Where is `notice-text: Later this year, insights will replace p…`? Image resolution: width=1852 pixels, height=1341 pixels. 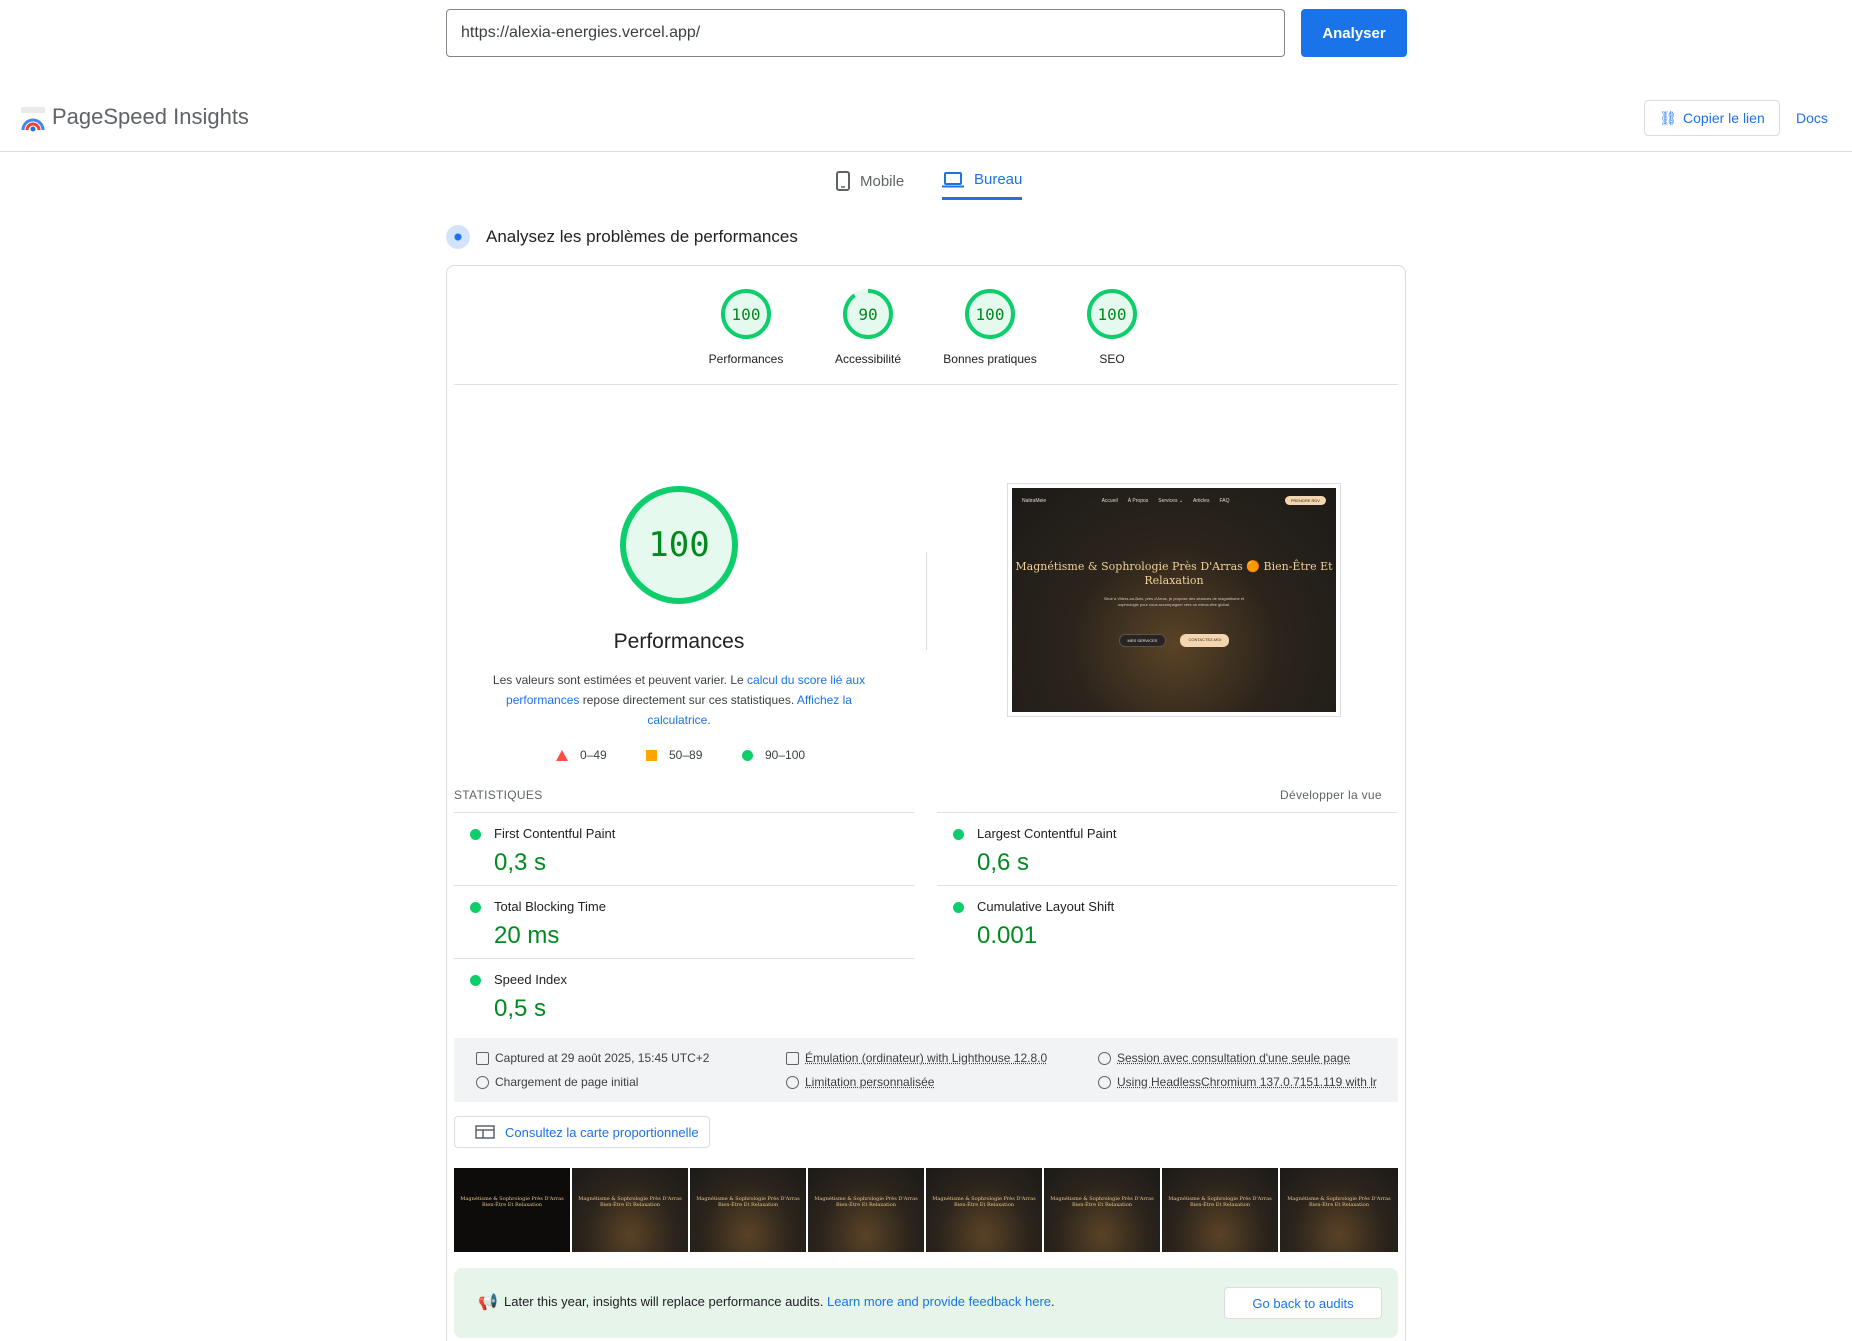 notice-text: Later this year, insights will replace p… is located at coordinates (779, 1301).